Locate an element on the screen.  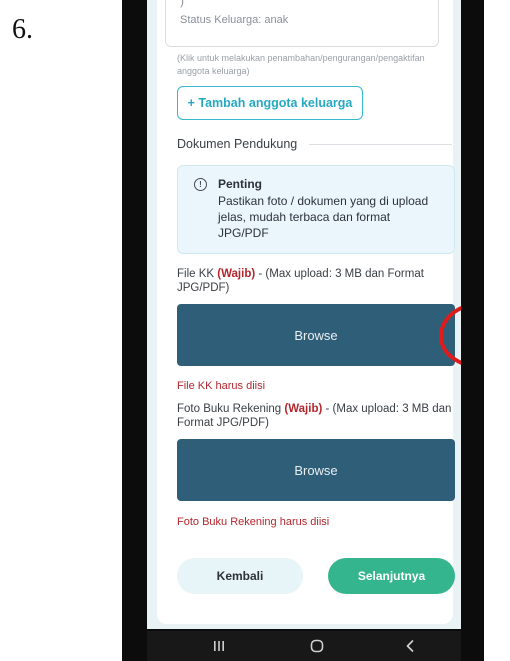
member-chevron: ) is located at coordinates (182, 4).